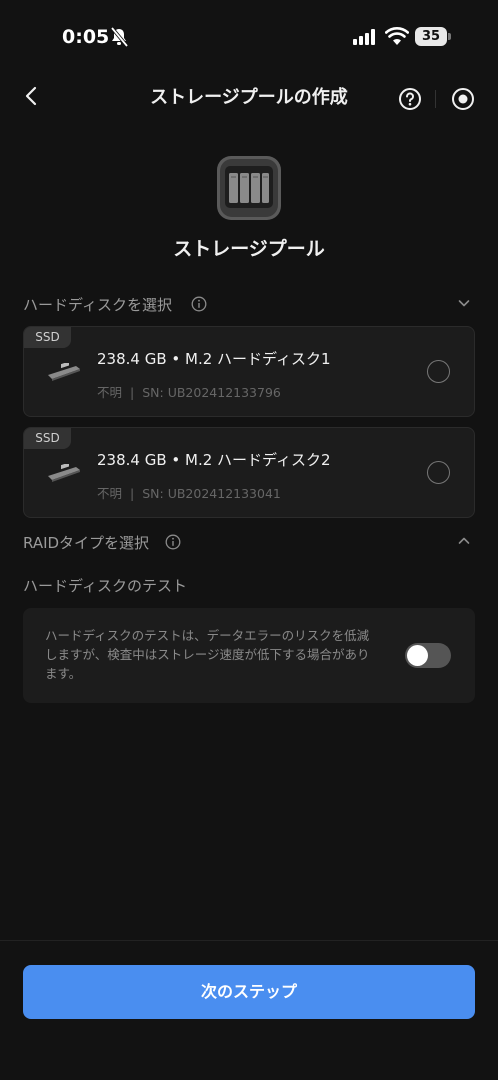 The height and width of the screenshot is (1080, 498). I want to click on wifi-icon, so click(397, 36).